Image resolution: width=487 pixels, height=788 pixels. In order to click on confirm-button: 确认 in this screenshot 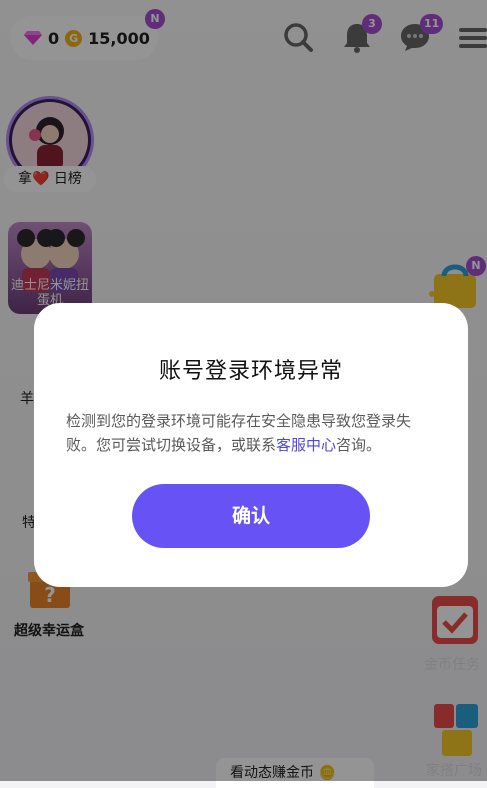, I will do `click(251, 516)`.